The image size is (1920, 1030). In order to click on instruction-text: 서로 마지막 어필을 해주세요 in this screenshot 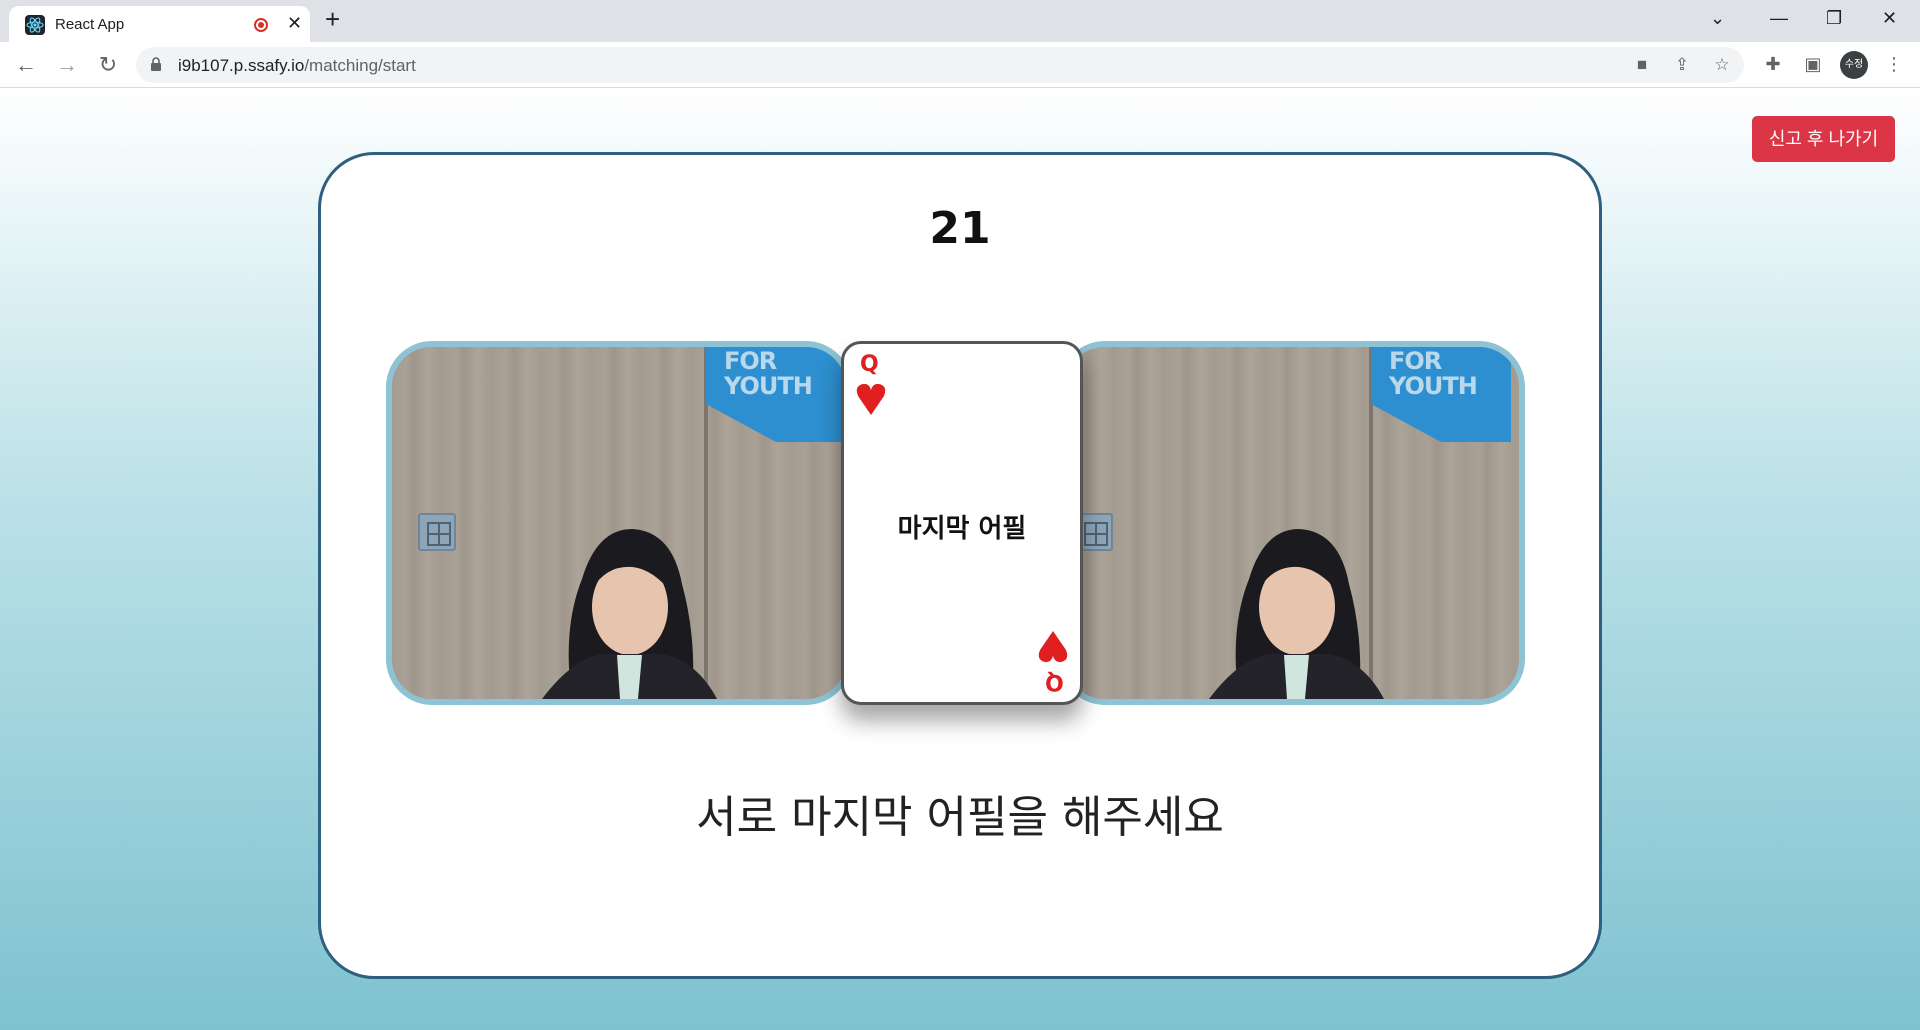, I will do `click(960, 817)`.